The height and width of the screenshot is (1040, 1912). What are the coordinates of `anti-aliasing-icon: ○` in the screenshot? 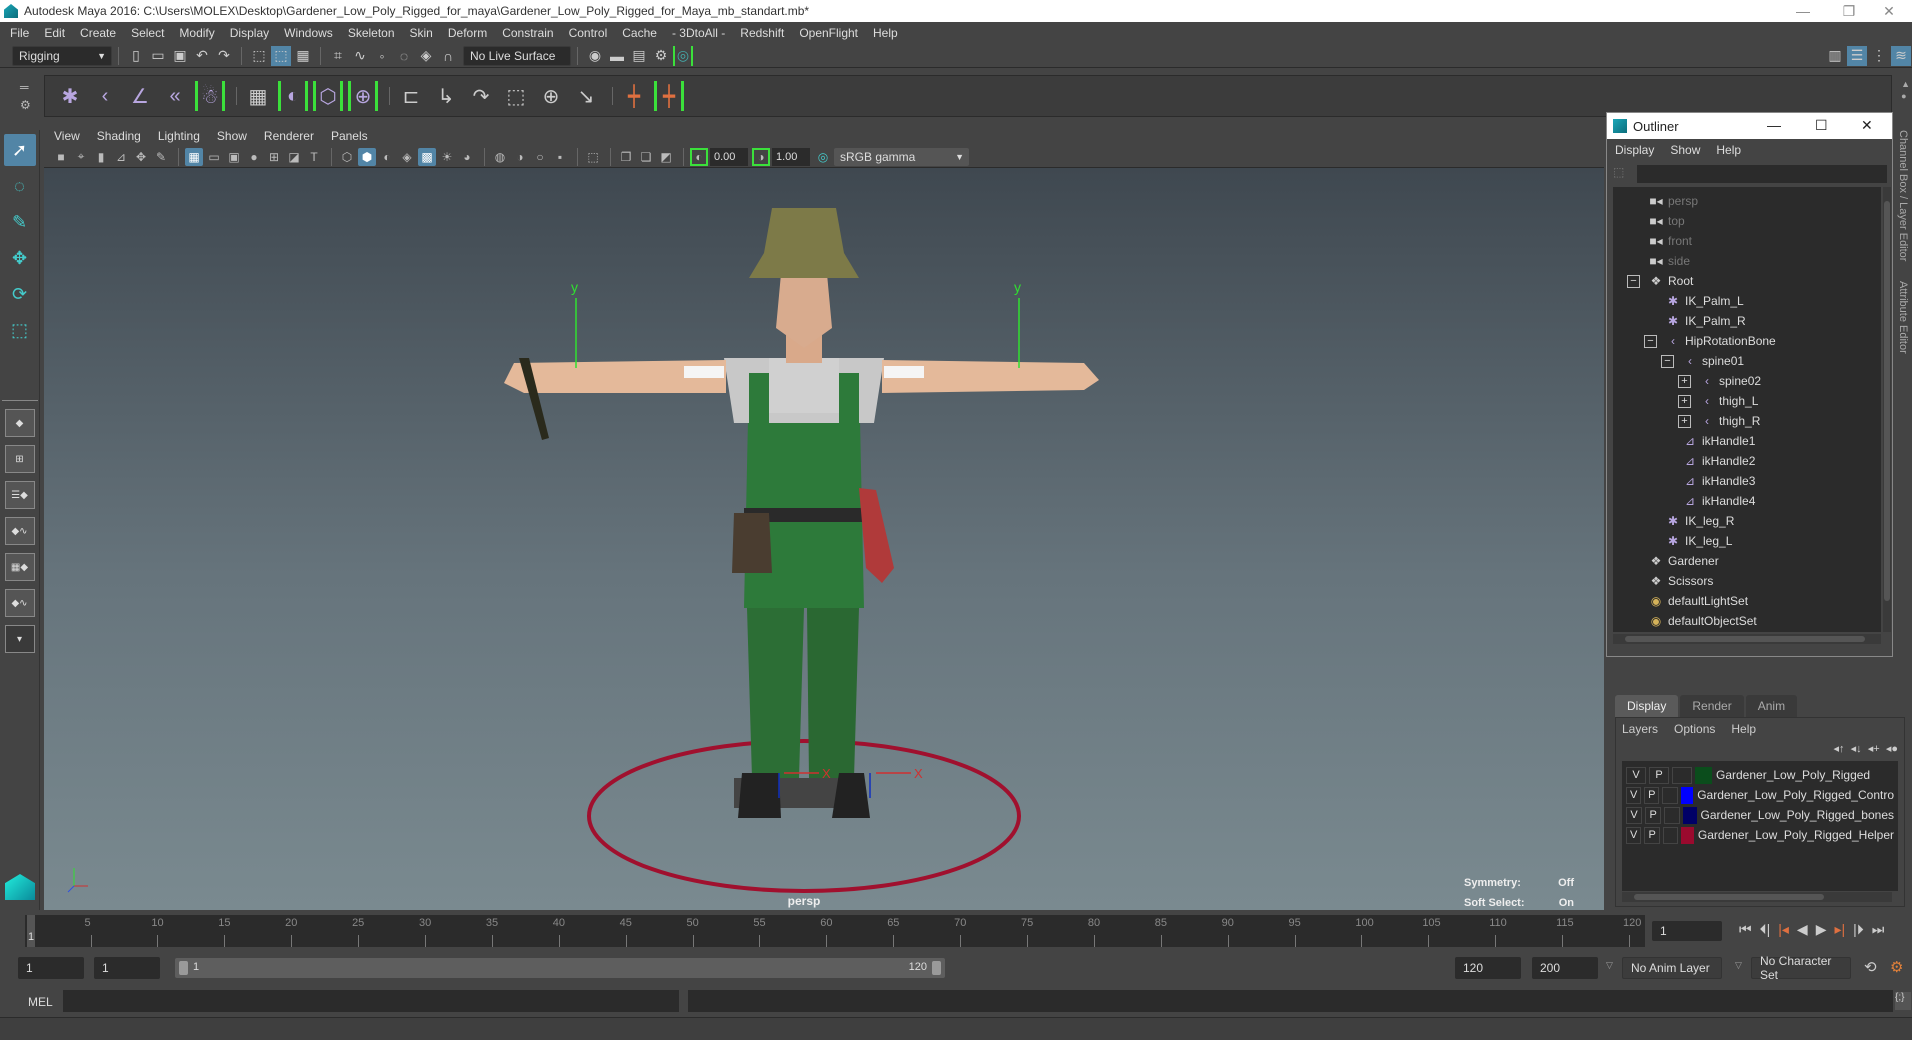 It's located at (540, 157).